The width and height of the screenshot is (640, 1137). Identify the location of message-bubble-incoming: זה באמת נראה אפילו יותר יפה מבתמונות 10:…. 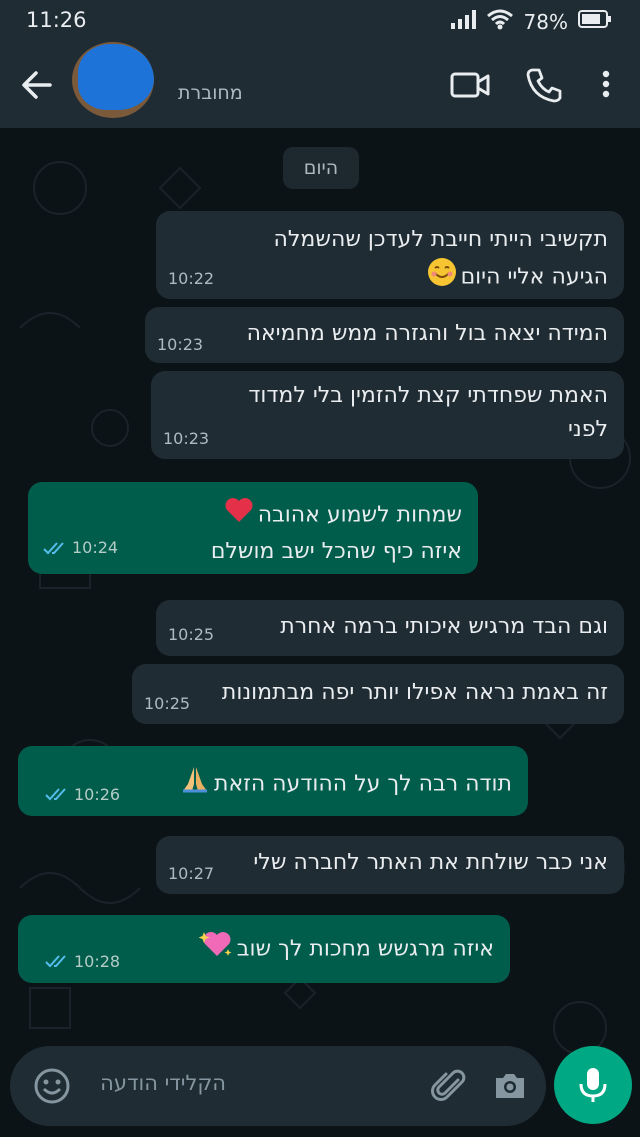
(378, 694).